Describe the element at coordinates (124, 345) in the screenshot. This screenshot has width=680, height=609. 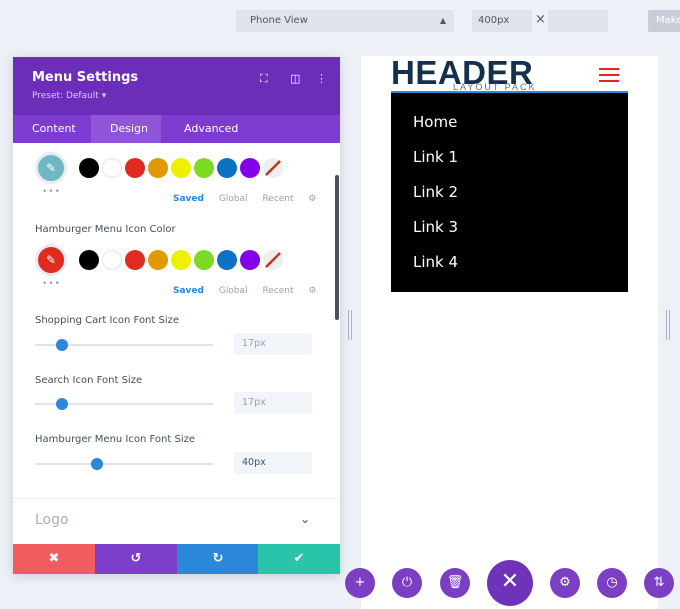
I see `cart-size-slider` at that location.